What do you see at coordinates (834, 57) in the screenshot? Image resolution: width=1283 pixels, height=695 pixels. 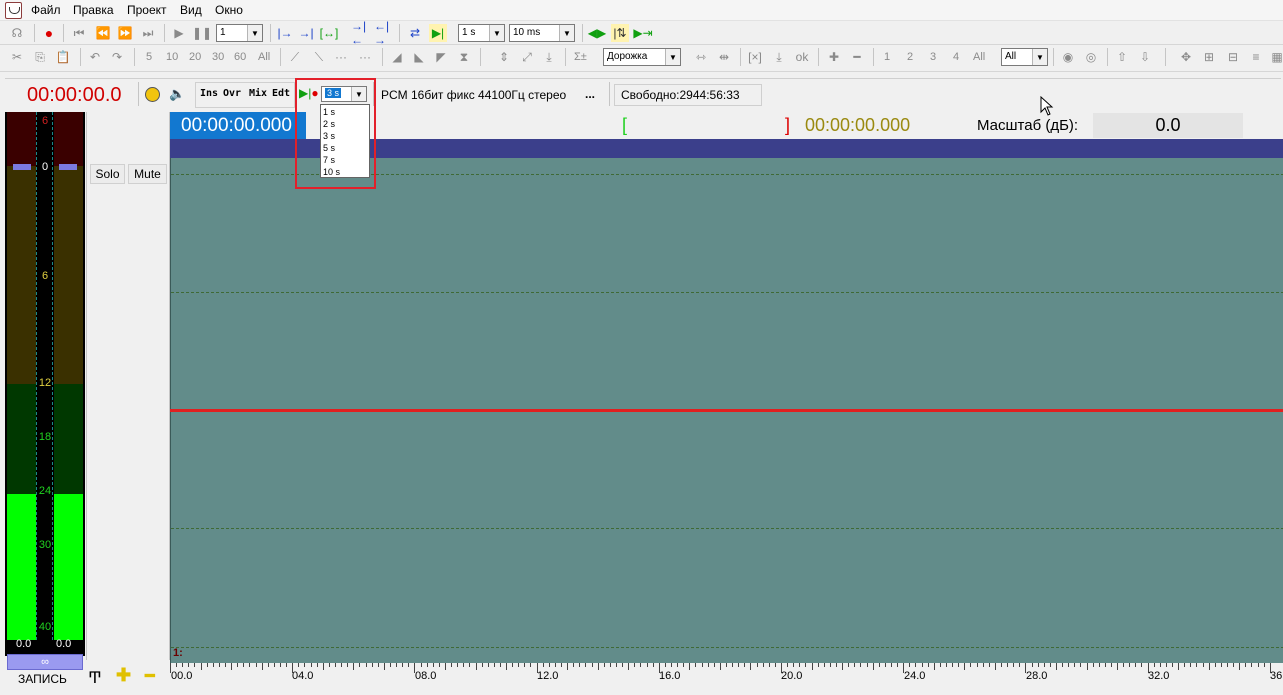 I see `add-icon: ✚` at bounding box center [834, 57].